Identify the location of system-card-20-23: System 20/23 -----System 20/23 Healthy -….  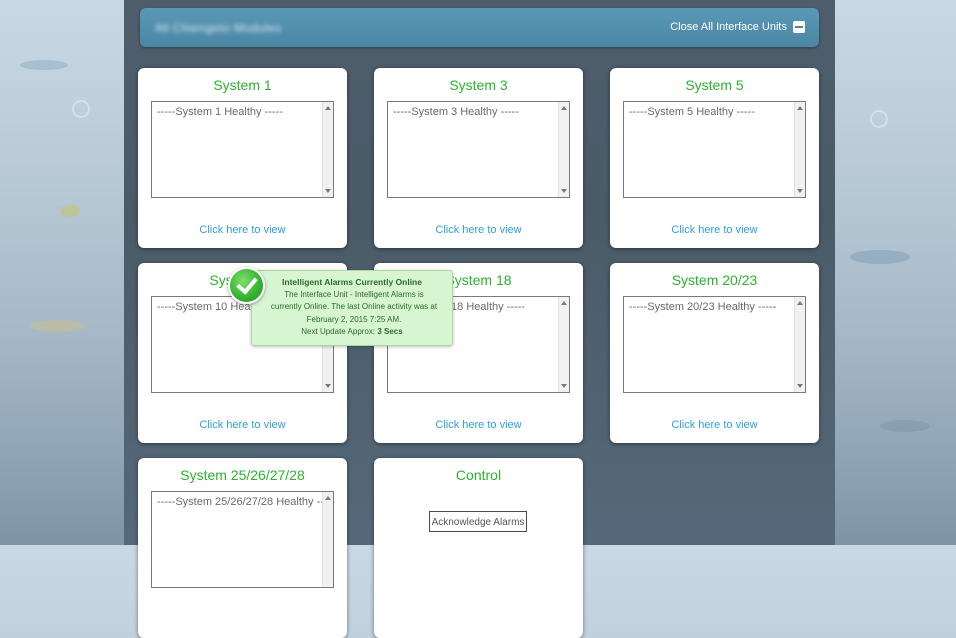
(714, 353).